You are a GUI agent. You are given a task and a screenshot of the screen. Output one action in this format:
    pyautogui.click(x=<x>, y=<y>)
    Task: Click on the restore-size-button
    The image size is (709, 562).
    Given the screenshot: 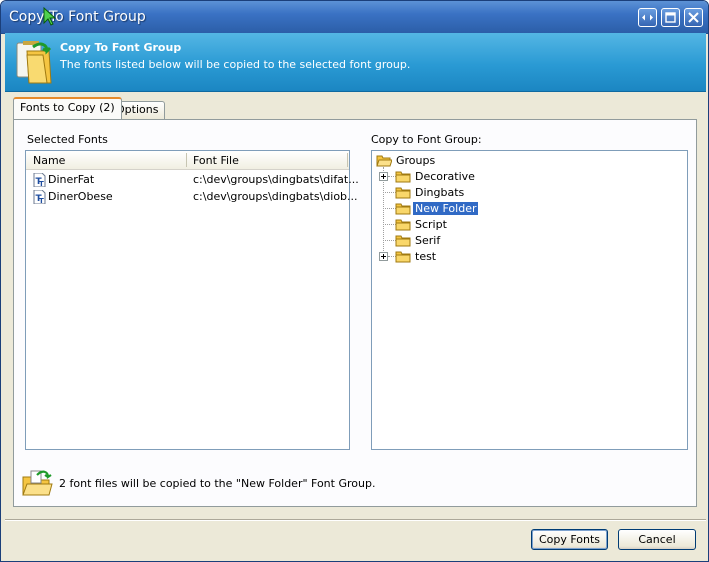 What is the action you would take?
    pyautogui.click(x=647, y=17)
    